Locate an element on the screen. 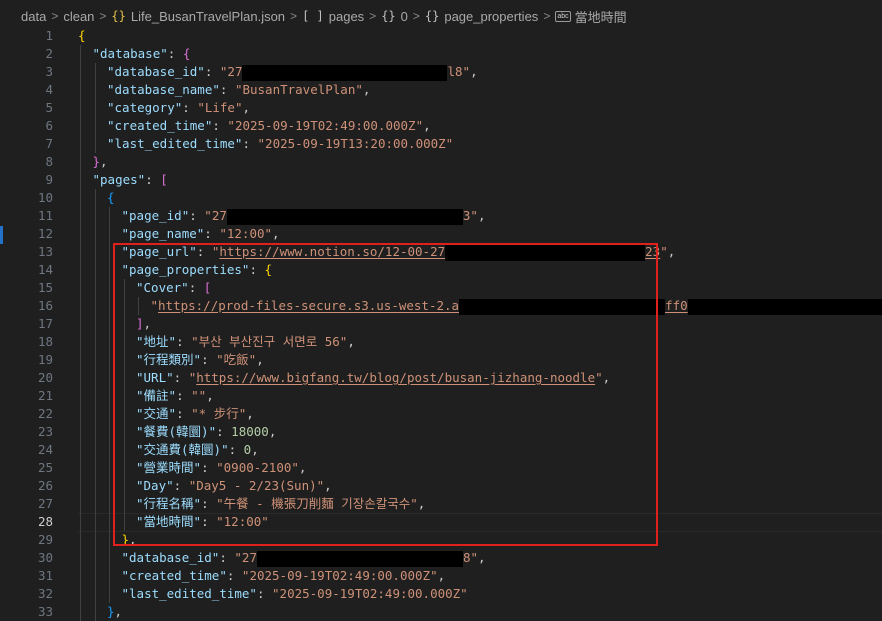 The width and height of the screenshot is (882, 621). line-number: 9 is located at coordinates (49, 179).